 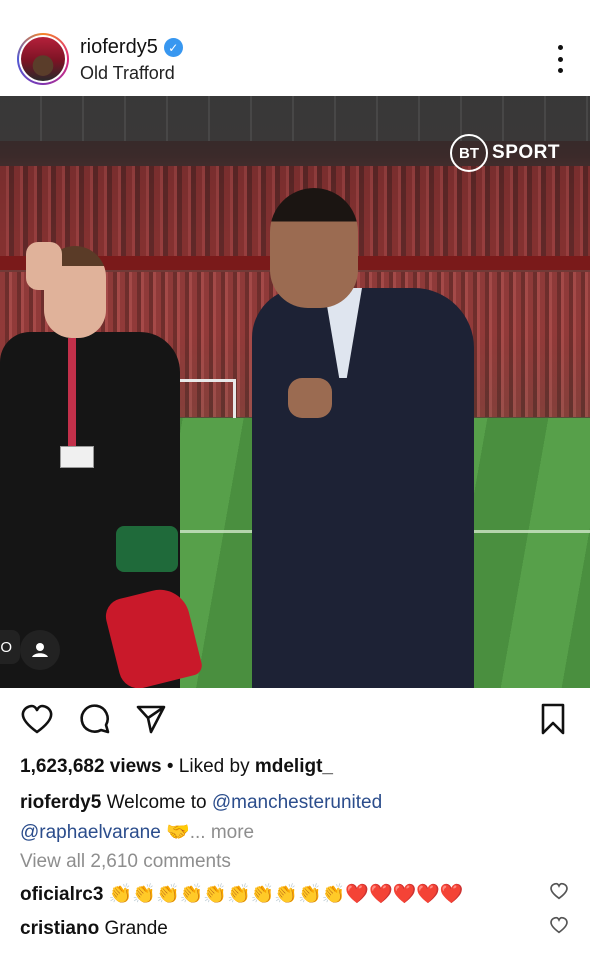 What do you see at coordinates (297, 802) in the screenshot?
I see `caption-mention-club: @manchesterunited` at bounding box center [297, 802].